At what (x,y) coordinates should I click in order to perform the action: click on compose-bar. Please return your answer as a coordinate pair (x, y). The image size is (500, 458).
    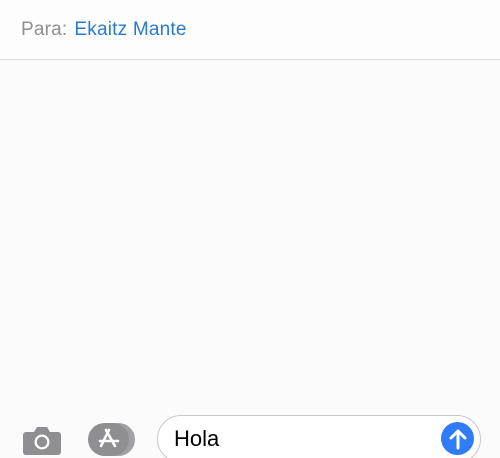
    Looking at the image, I should click on (250, 431).